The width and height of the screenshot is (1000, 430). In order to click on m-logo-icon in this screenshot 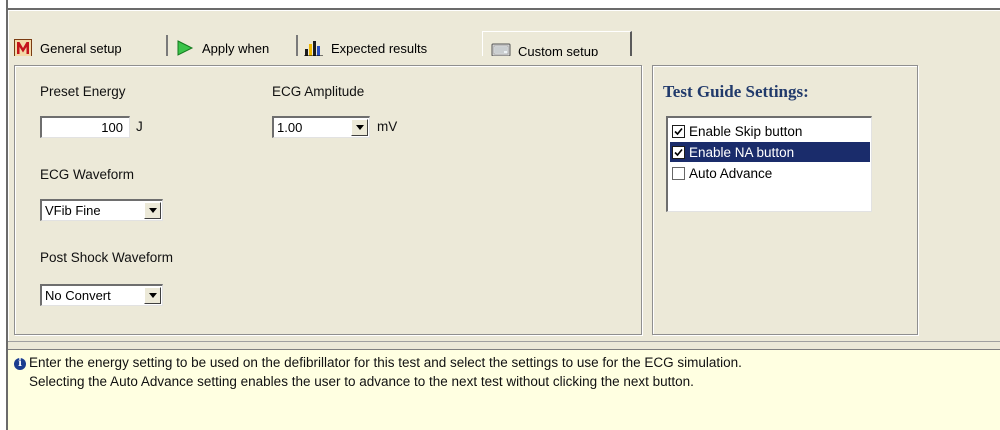, I will do `click(23, 48)`.